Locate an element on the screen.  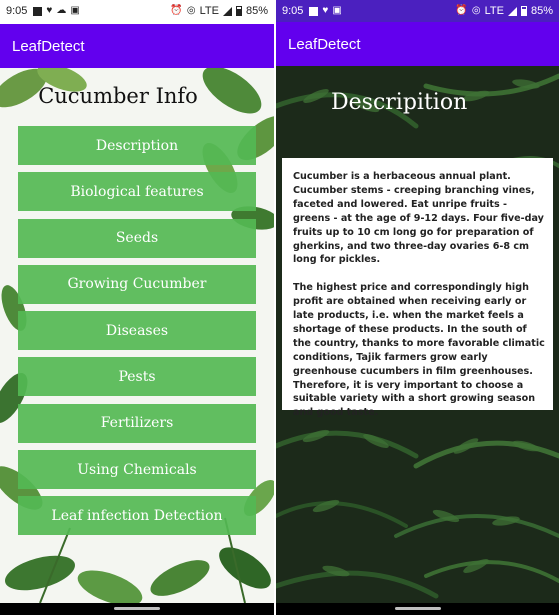
leaf-infection-detection-button: Leaf infection Detection is located at coordinates (137, 516).